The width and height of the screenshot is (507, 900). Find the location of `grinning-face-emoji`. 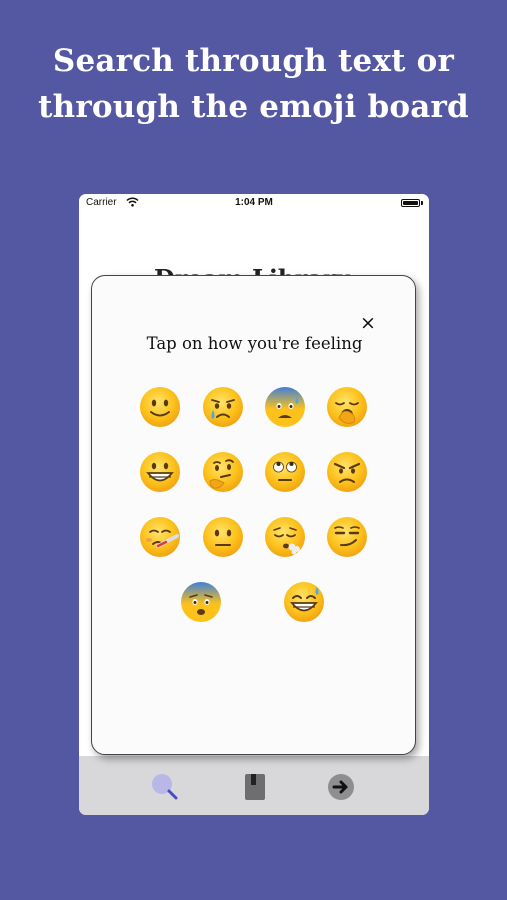

grinning-face-emoji is located at coordinates (160, 472).